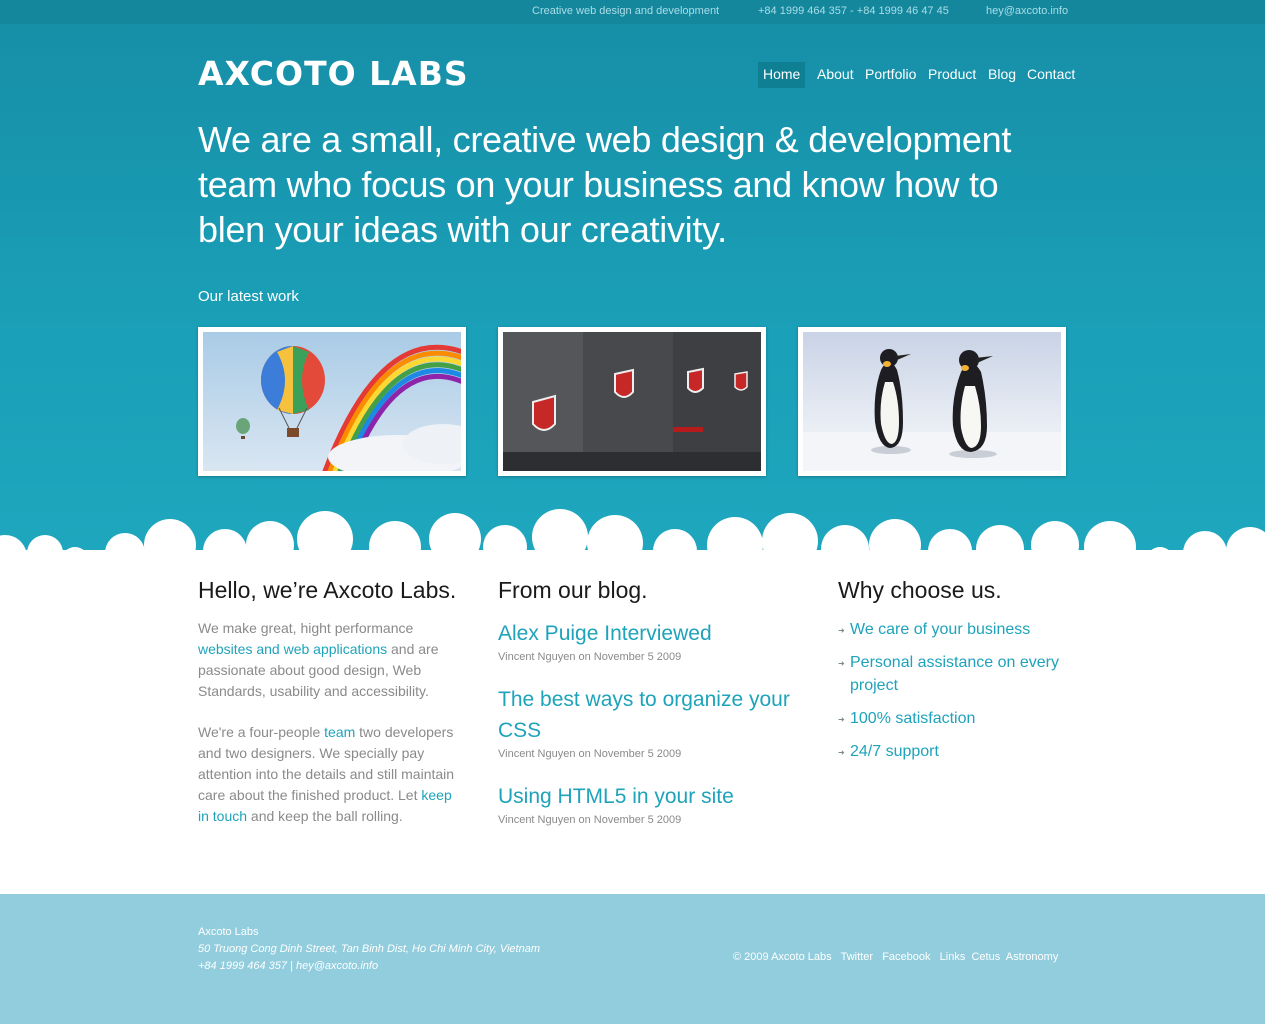 The image size is (1265, 1024). What do you see at coordinates (248, 296) in the screenshot?
I see `latest-work-label: Our latest work` at bounding box center [248, 296].